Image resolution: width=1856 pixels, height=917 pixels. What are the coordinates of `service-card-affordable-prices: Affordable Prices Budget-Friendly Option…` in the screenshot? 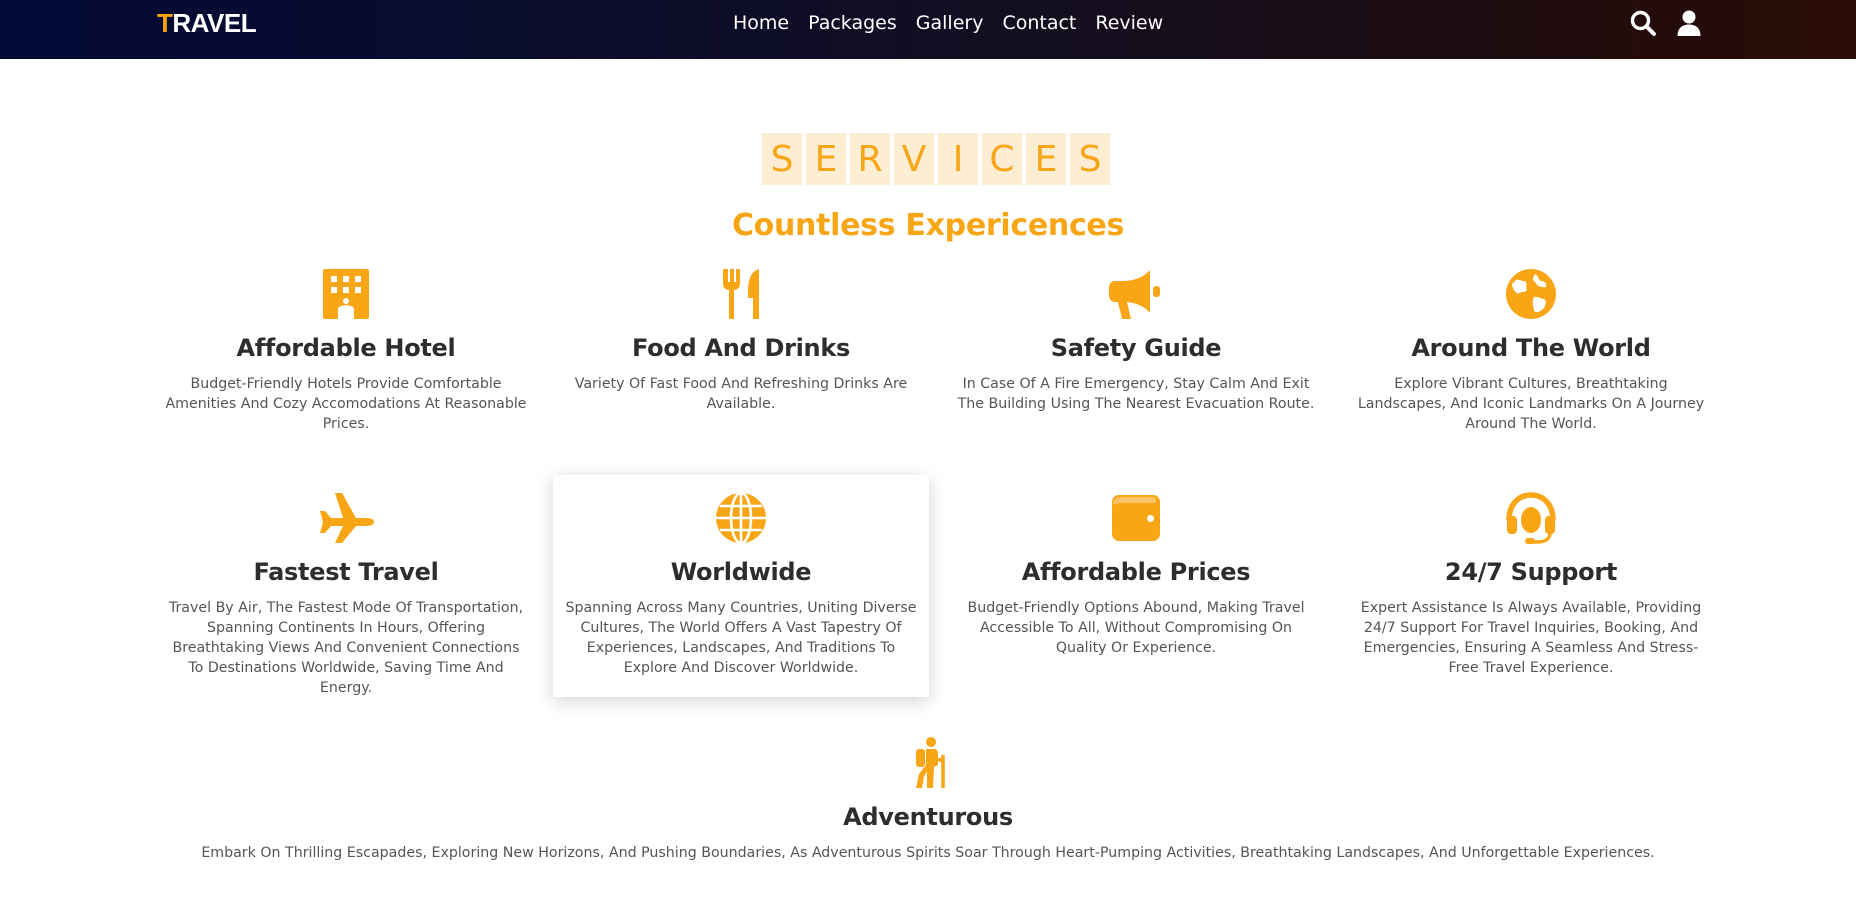 It's located at (1136, 575).